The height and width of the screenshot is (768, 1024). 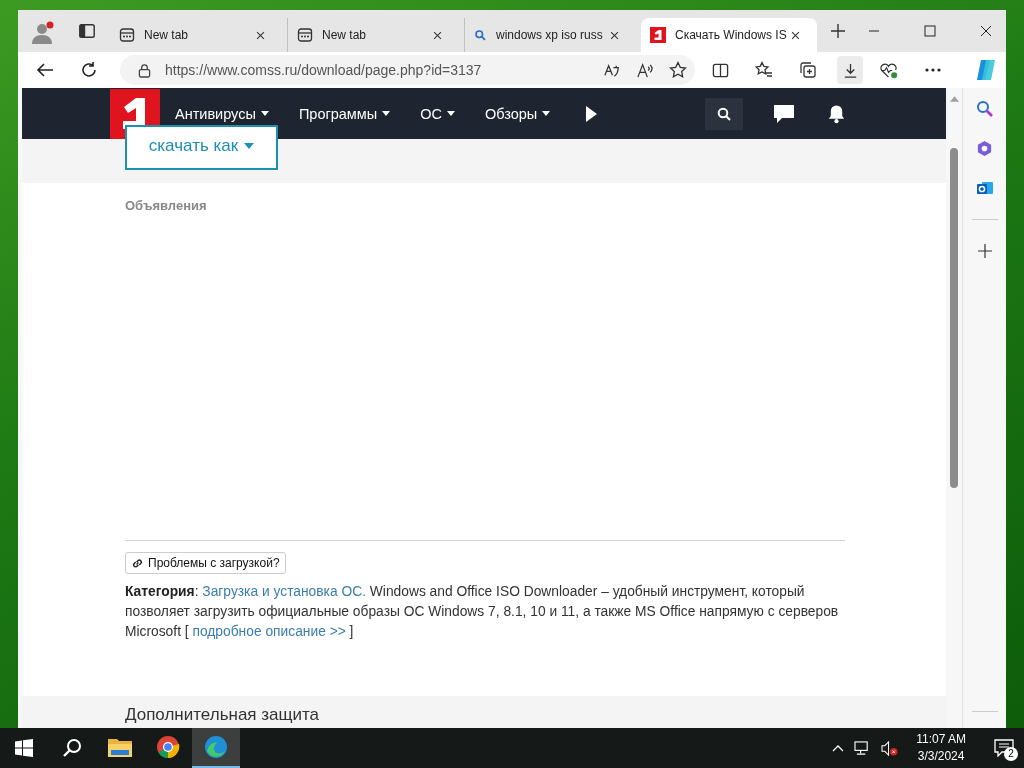 I want to click on translate-icon, so click(x=611, y=70).